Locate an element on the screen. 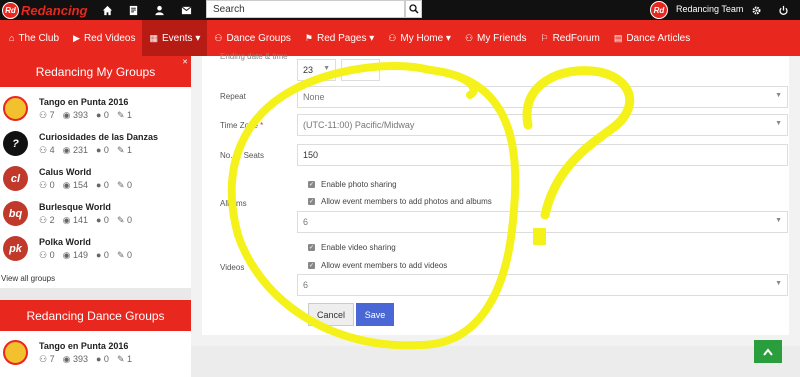 This screenshot has width=800, height=377. footer-area is located at coordinates (495, 361).